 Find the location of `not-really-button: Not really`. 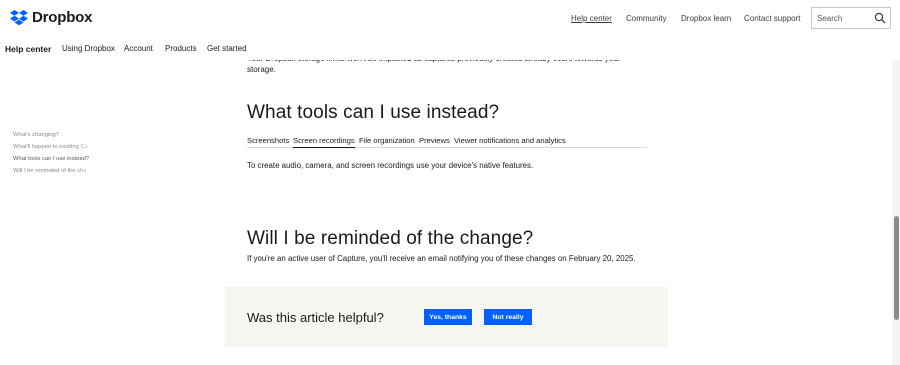

not-really-button: Not really is located at coordinates (508, 317).